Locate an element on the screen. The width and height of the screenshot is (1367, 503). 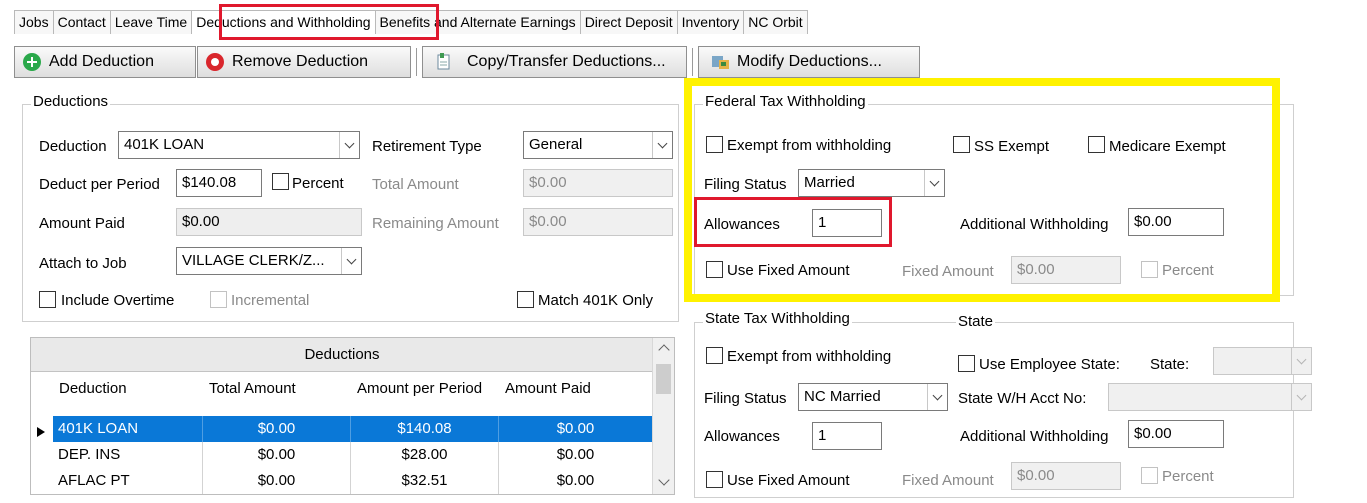
column-header-amount-paid: Amount Paid is located at coordinates (548, 388).